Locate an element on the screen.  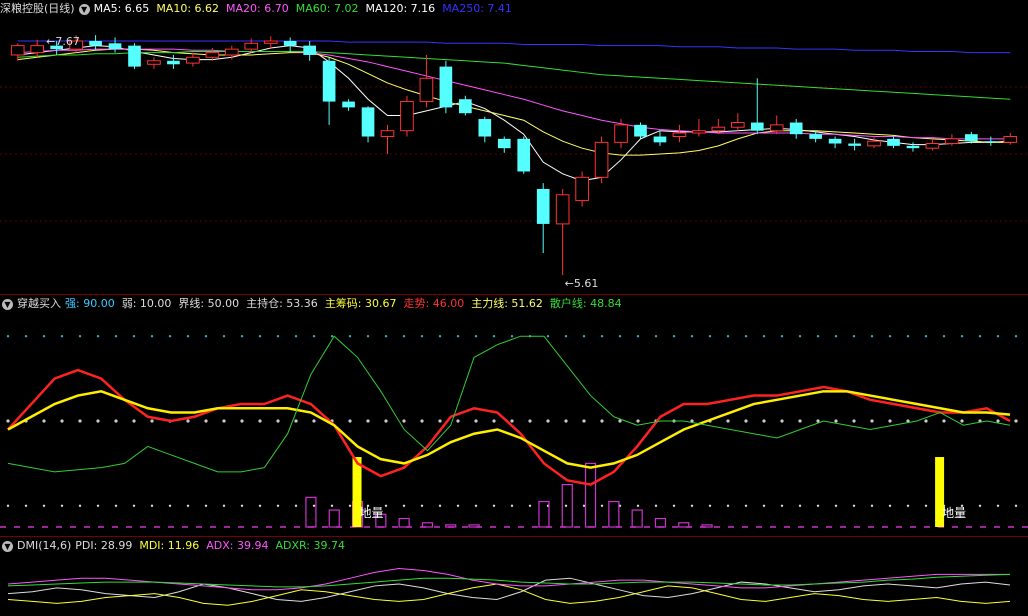
dmi-line-MDI is located at coordinates (509, 594).